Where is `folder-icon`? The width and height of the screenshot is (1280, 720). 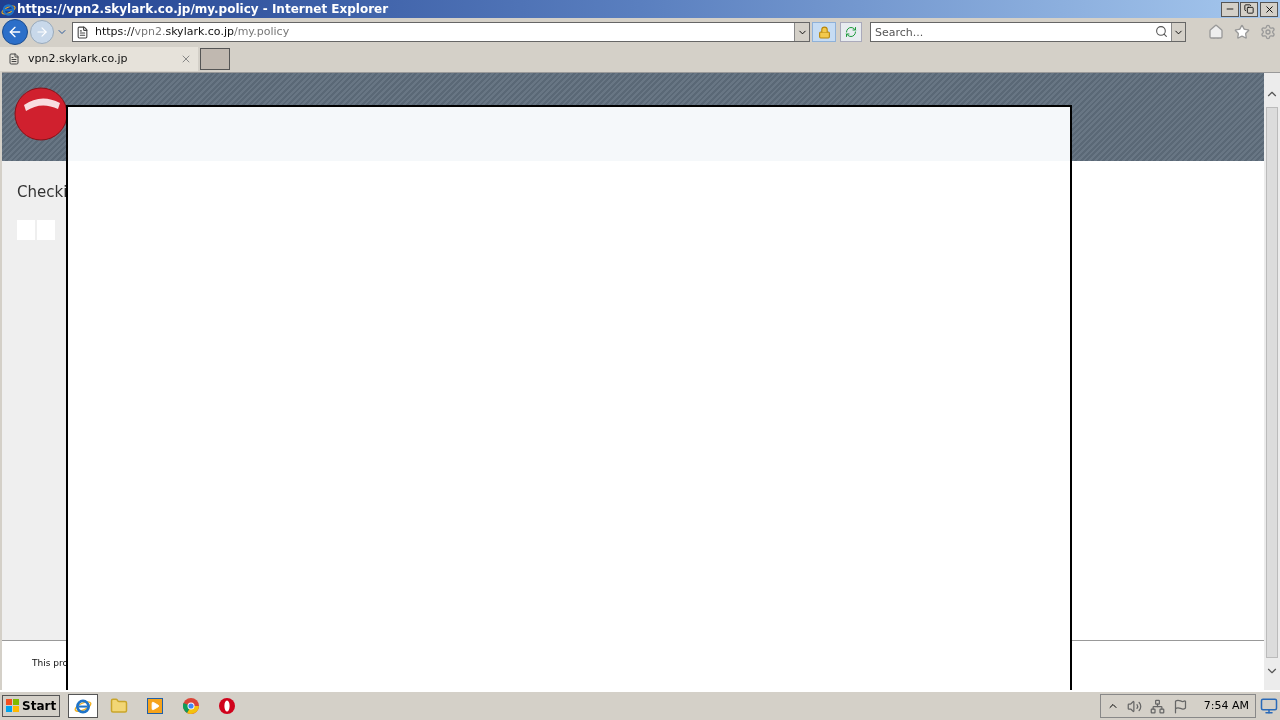
folder-icon is located at coordinates (119, 706).